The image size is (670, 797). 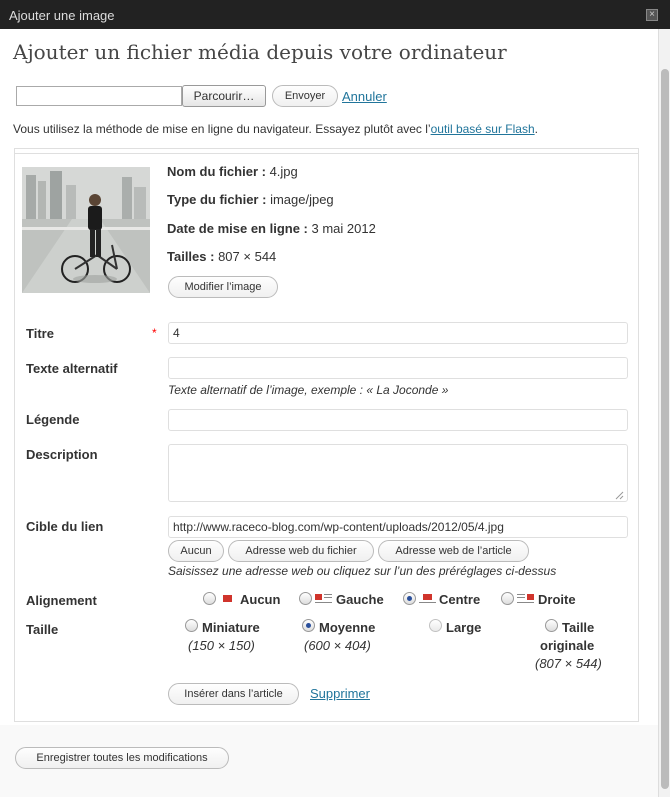 I want to click on align-none-radio, so click(x=209, y=598).